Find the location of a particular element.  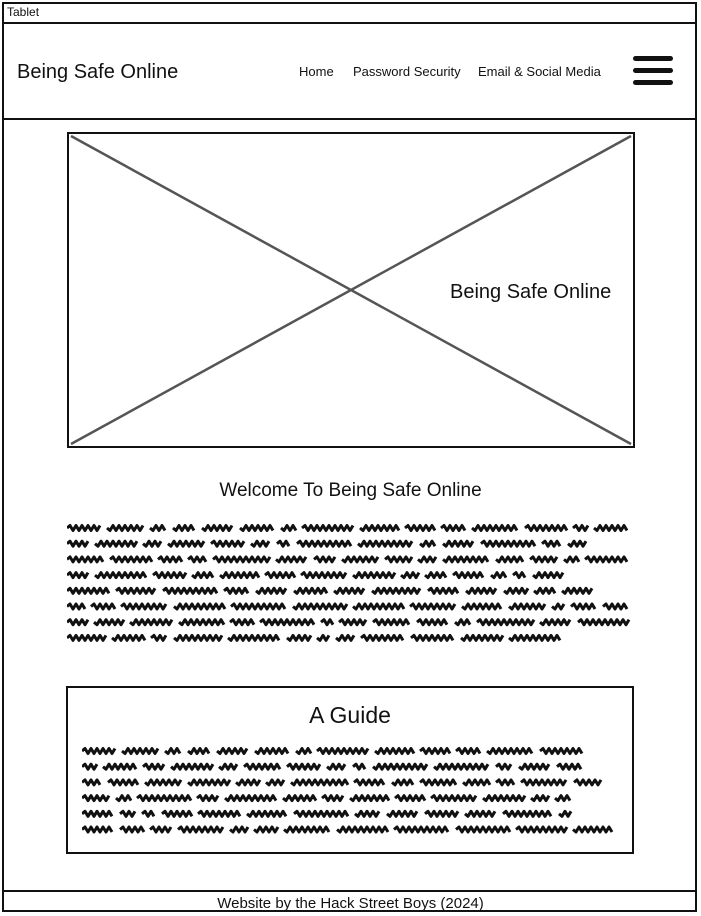

nav-password-security: Password Security is located at coordinates (407, 71).